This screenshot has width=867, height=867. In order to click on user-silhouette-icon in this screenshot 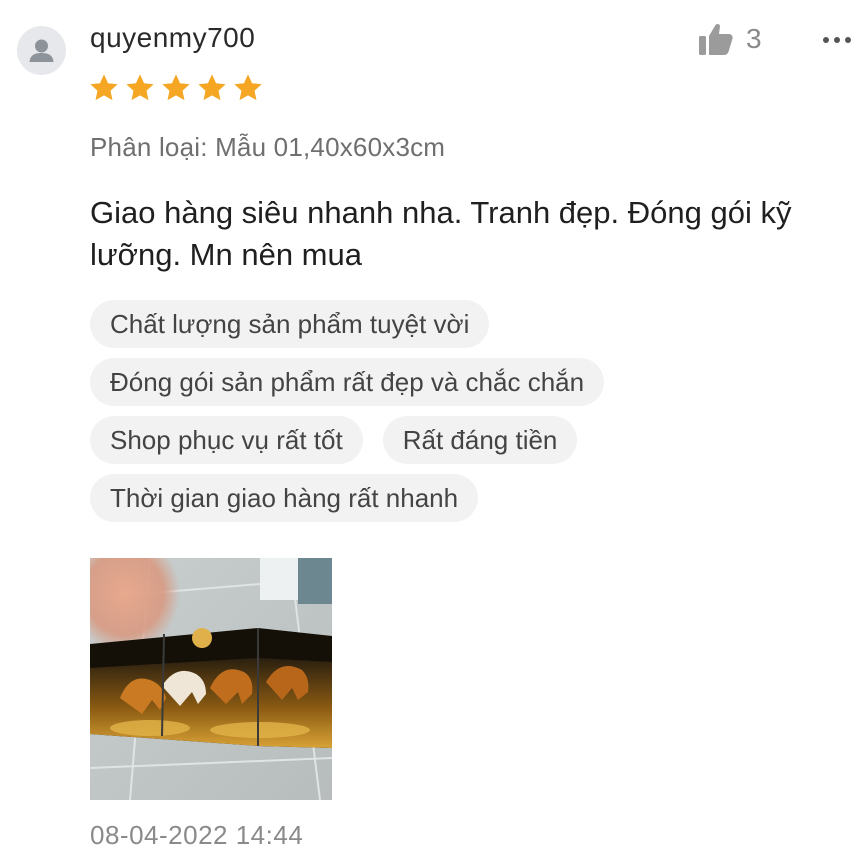, I will do `click(41, 50)`.